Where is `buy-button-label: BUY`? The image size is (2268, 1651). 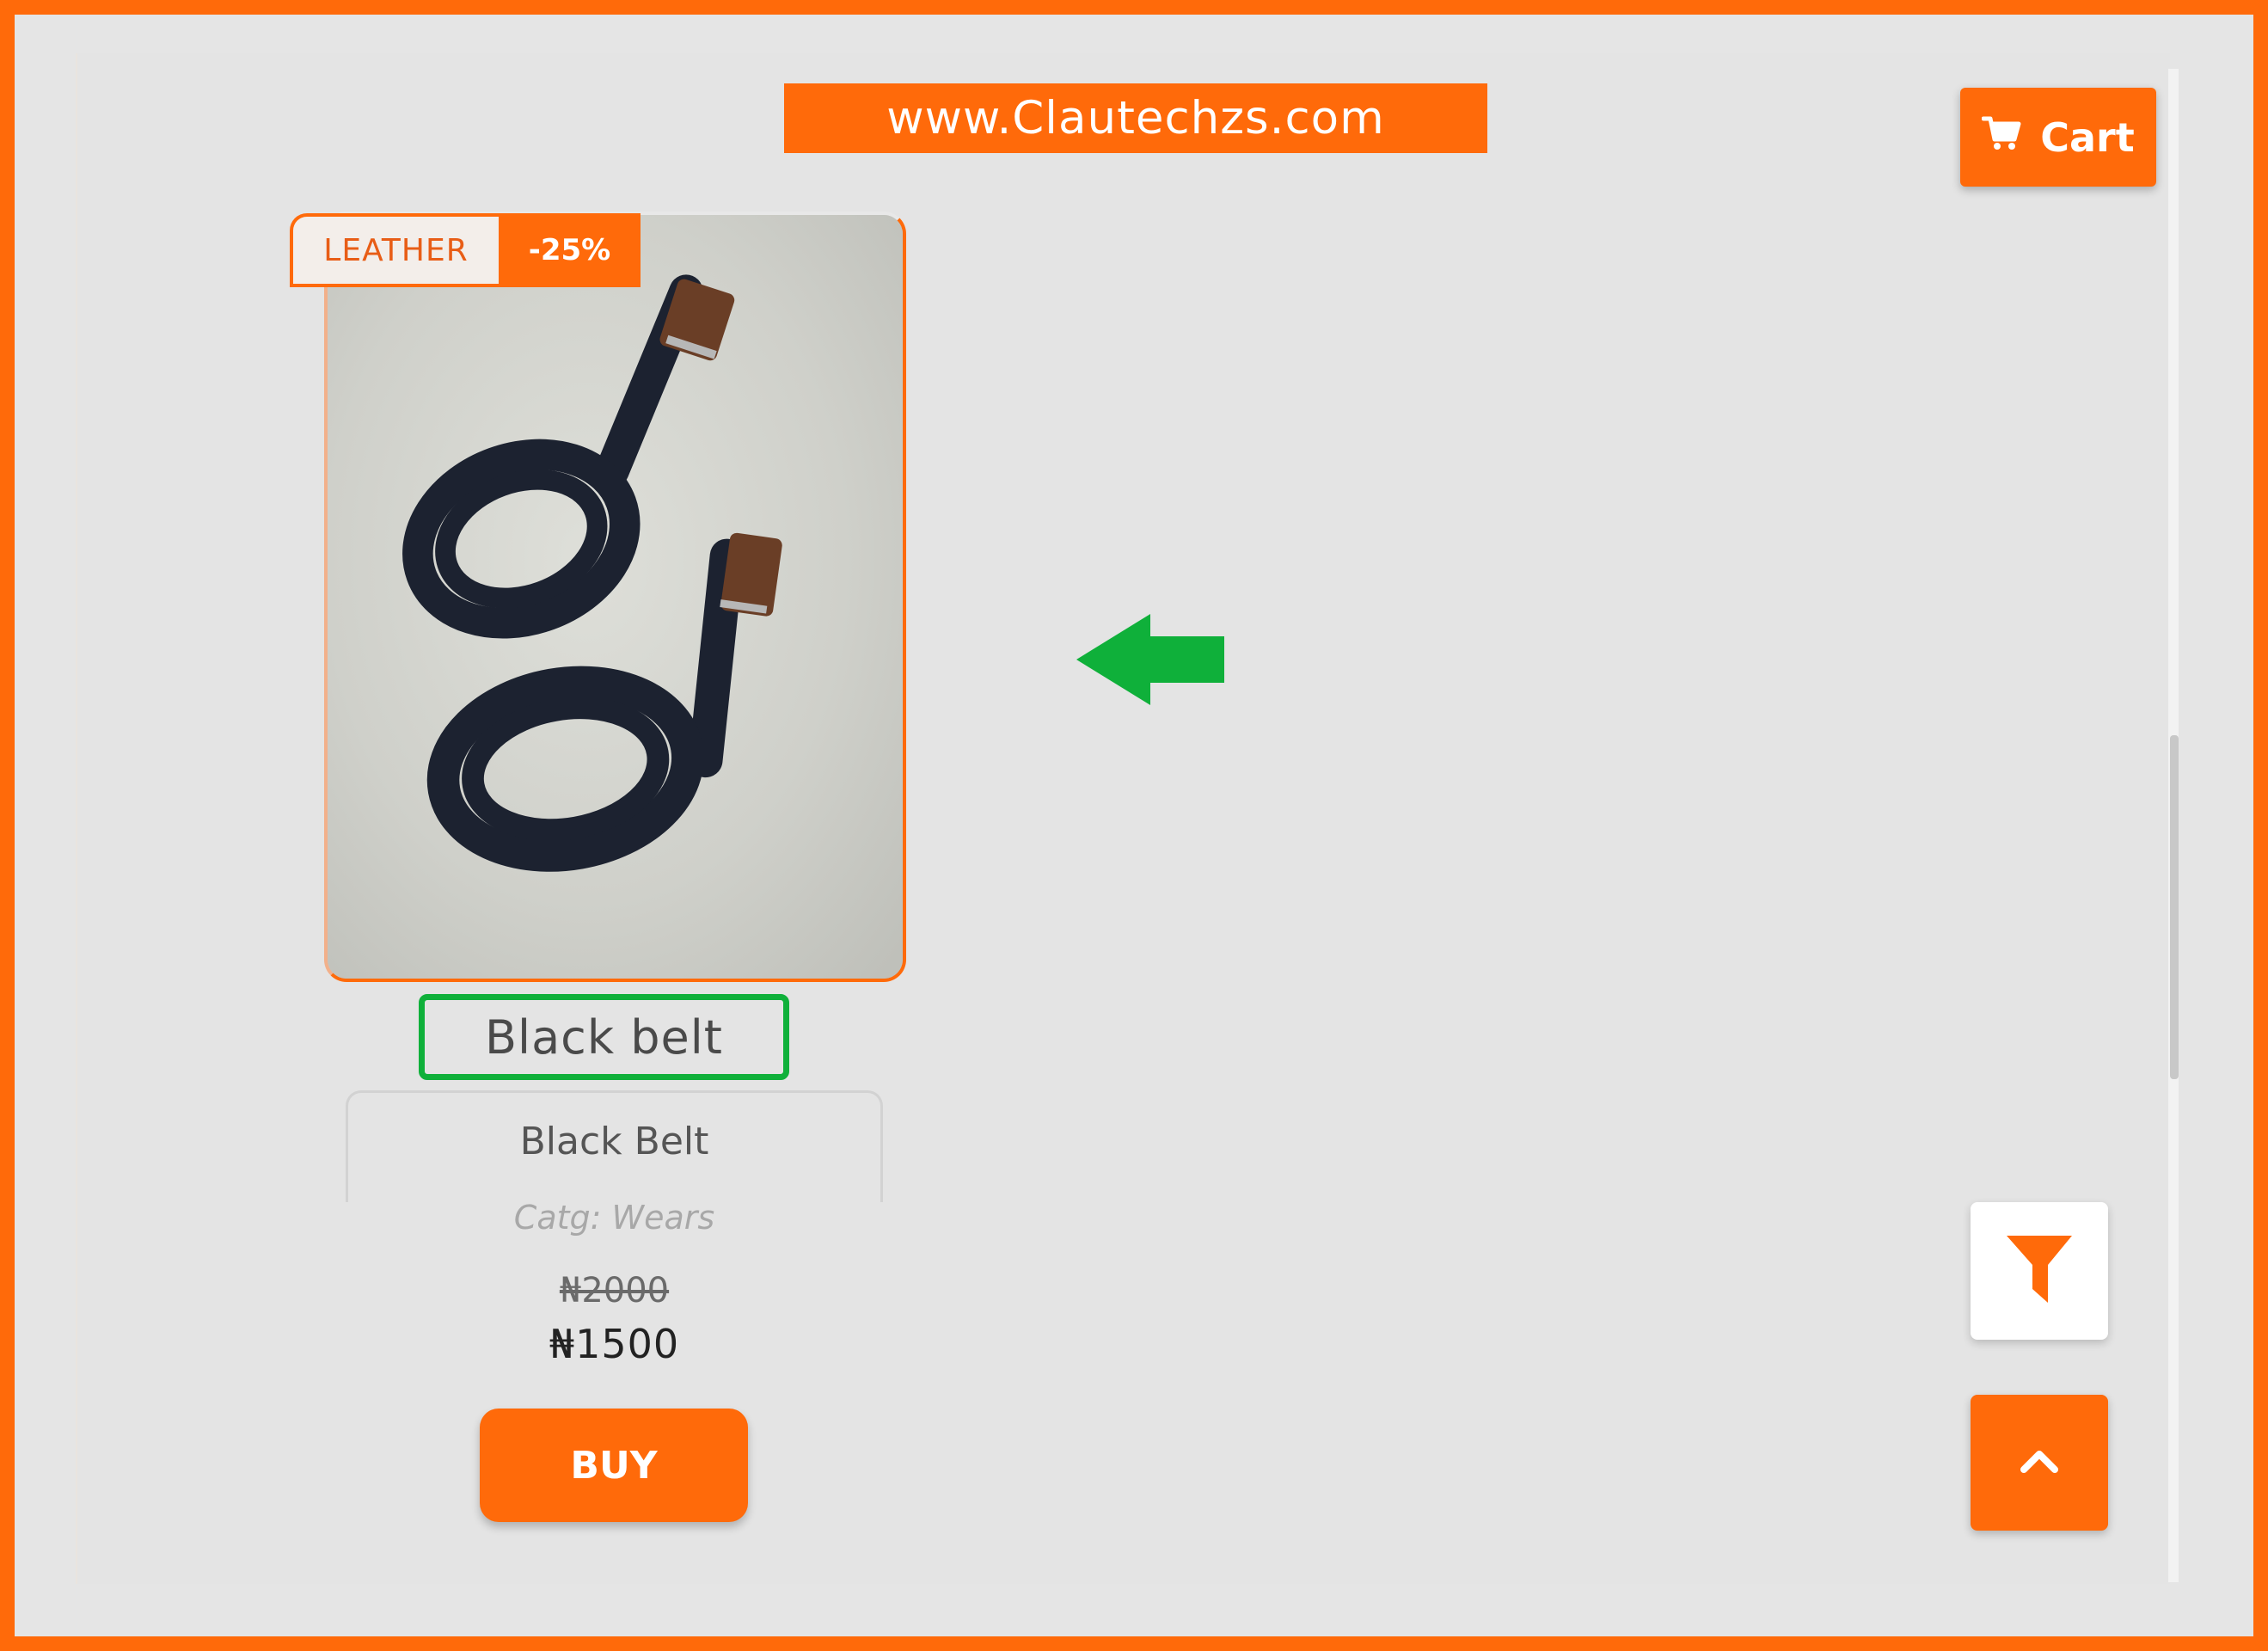 buy-button-label: BUY is located at coordinates (614, 1465).